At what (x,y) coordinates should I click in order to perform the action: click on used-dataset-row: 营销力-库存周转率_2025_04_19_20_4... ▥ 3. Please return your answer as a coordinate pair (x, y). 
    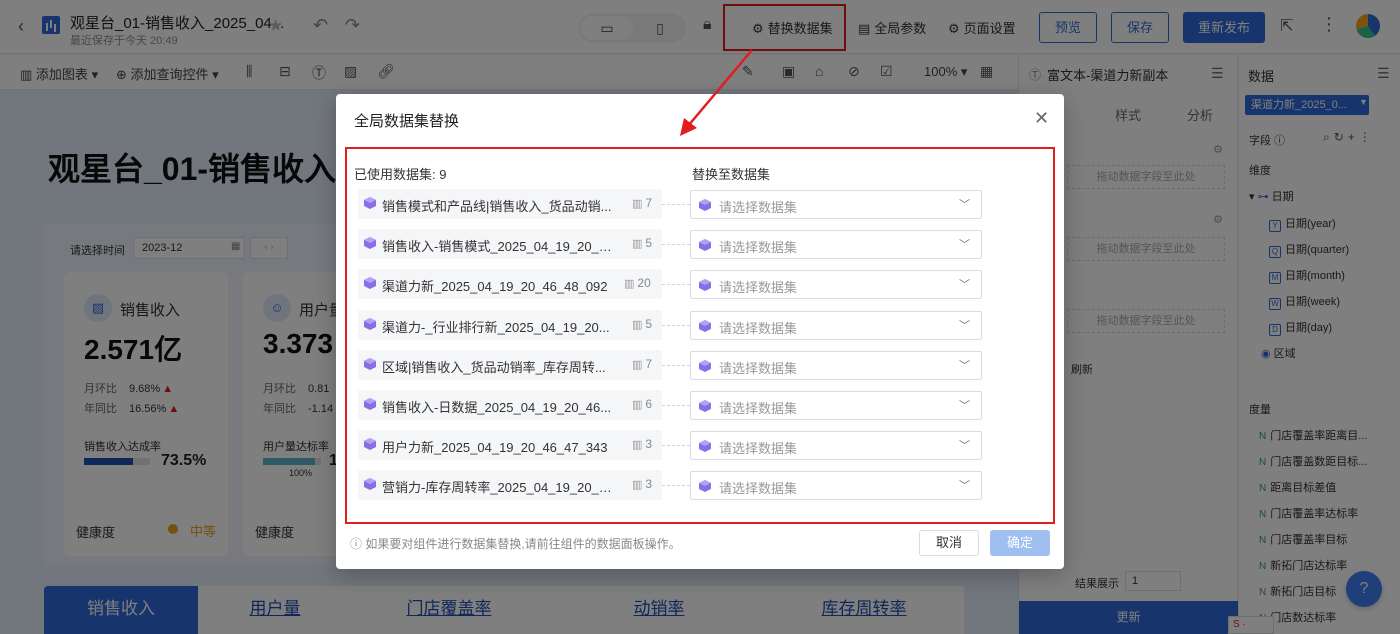
    Looking at the image, I should click on (510, 485).